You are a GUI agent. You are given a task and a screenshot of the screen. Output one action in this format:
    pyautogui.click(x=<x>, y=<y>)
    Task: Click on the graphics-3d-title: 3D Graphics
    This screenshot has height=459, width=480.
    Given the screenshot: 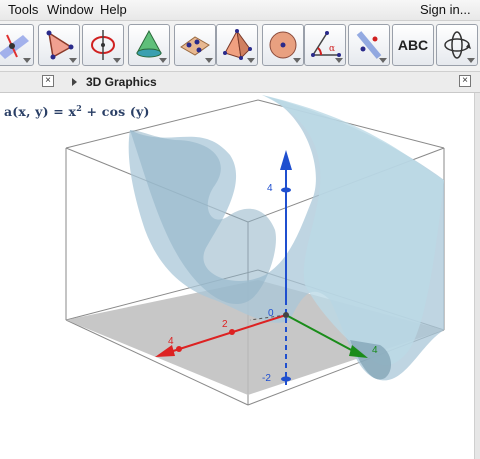 What is the action you would take?
    pyautogui.click(x=121, y=82)
    